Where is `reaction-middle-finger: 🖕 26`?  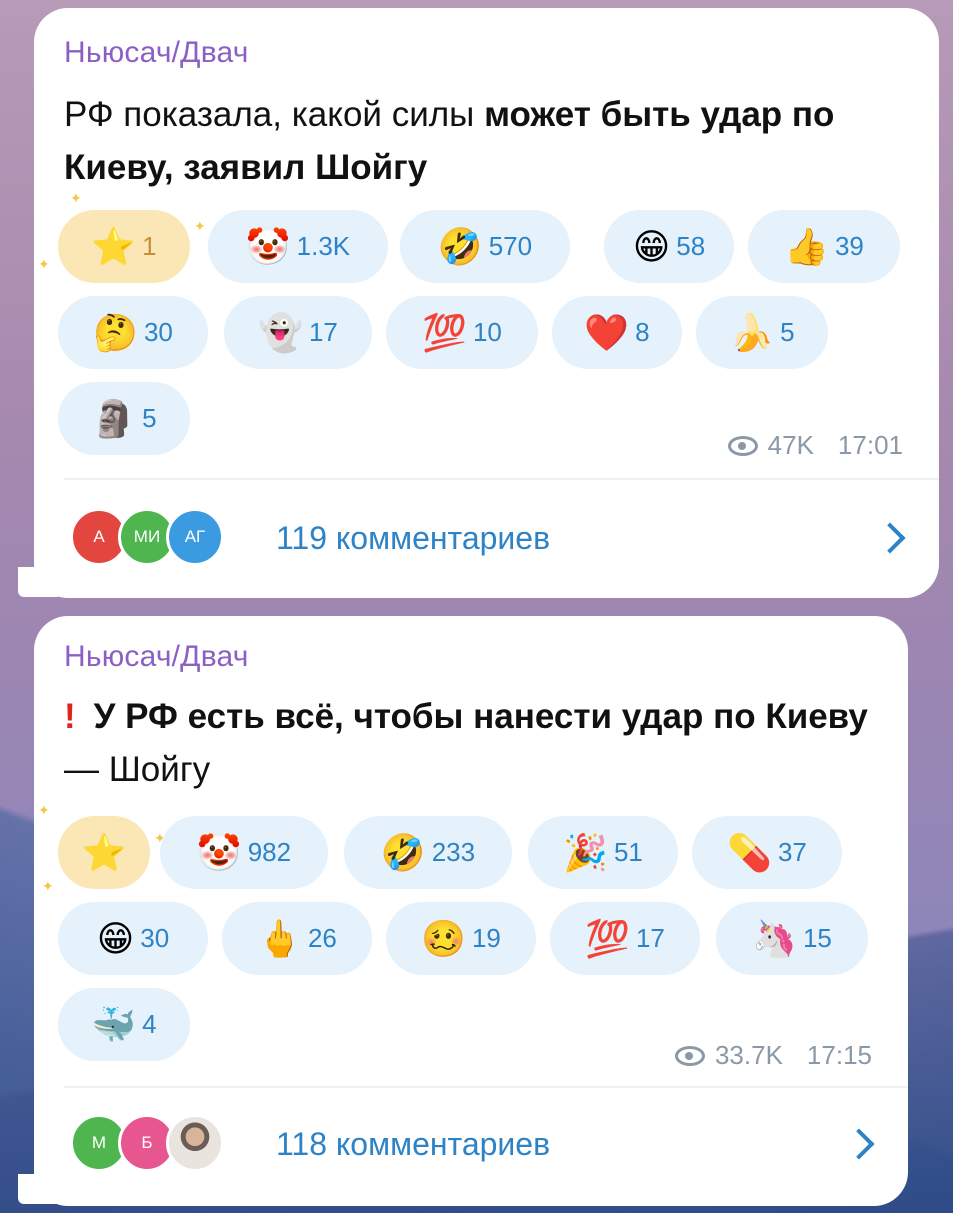
reaction-middle-finger: 🖕 26 is located at coordinates (297, 938).